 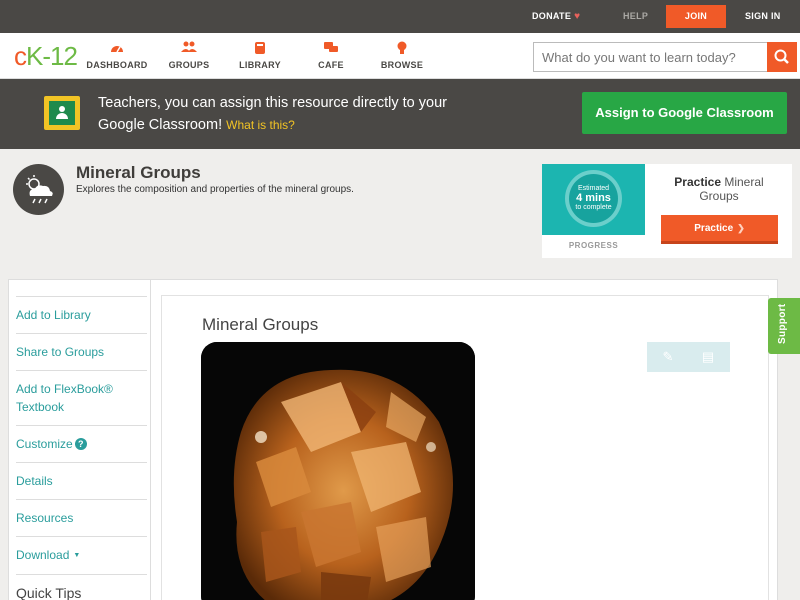 I want to click on practice-title: Practice Mineral Groups, so click(x=719, y=189).